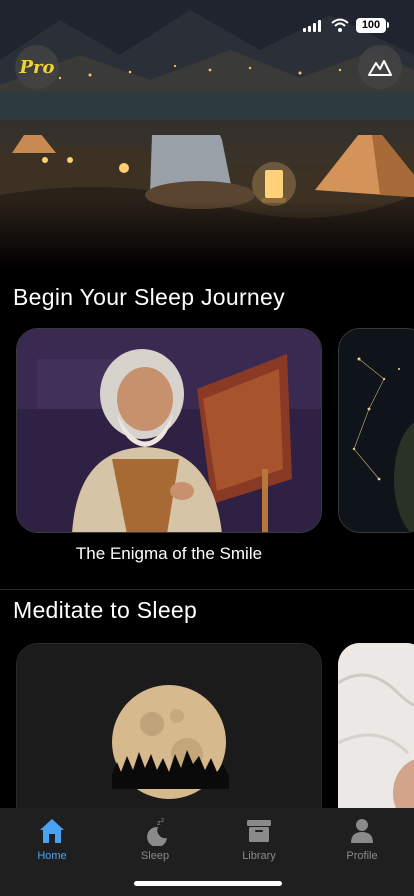 The image size is (414, 896). I want to click on tab-library: Library, so click(259, 842).